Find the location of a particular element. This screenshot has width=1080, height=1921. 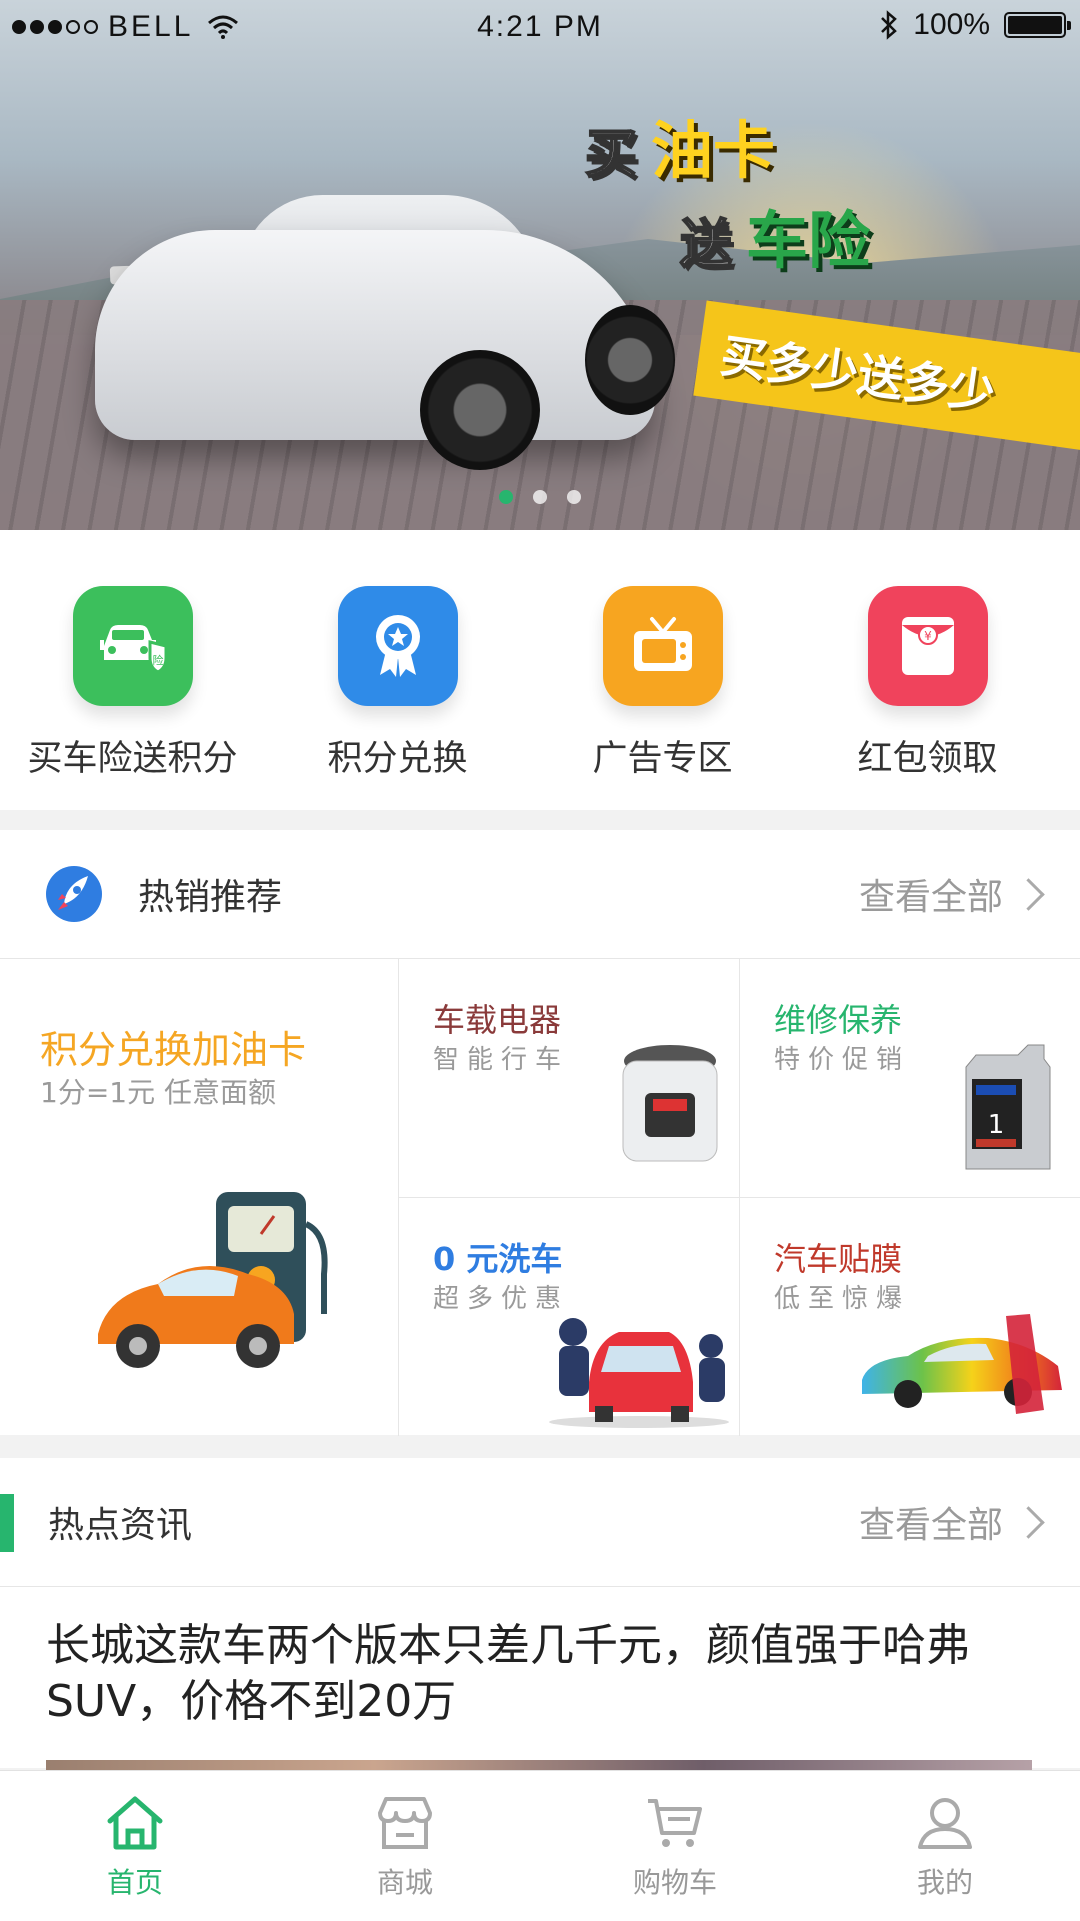

hot-section-title: 热销推荐 is located at coordinates (210, 897).